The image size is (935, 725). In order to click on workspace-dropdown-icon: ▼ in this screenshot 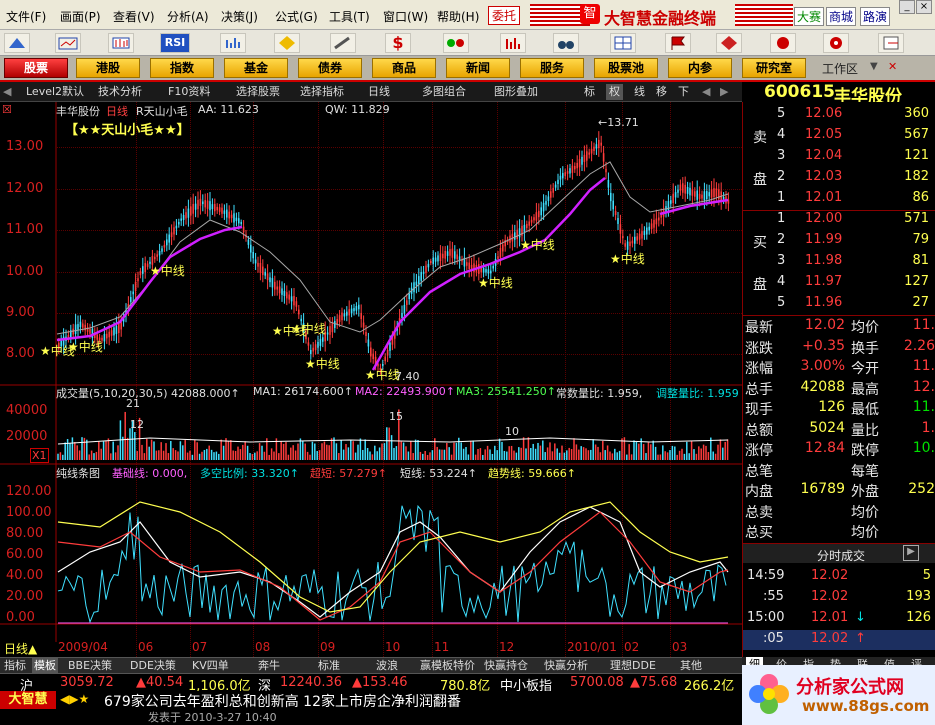, I will do `click(874, 66)`.